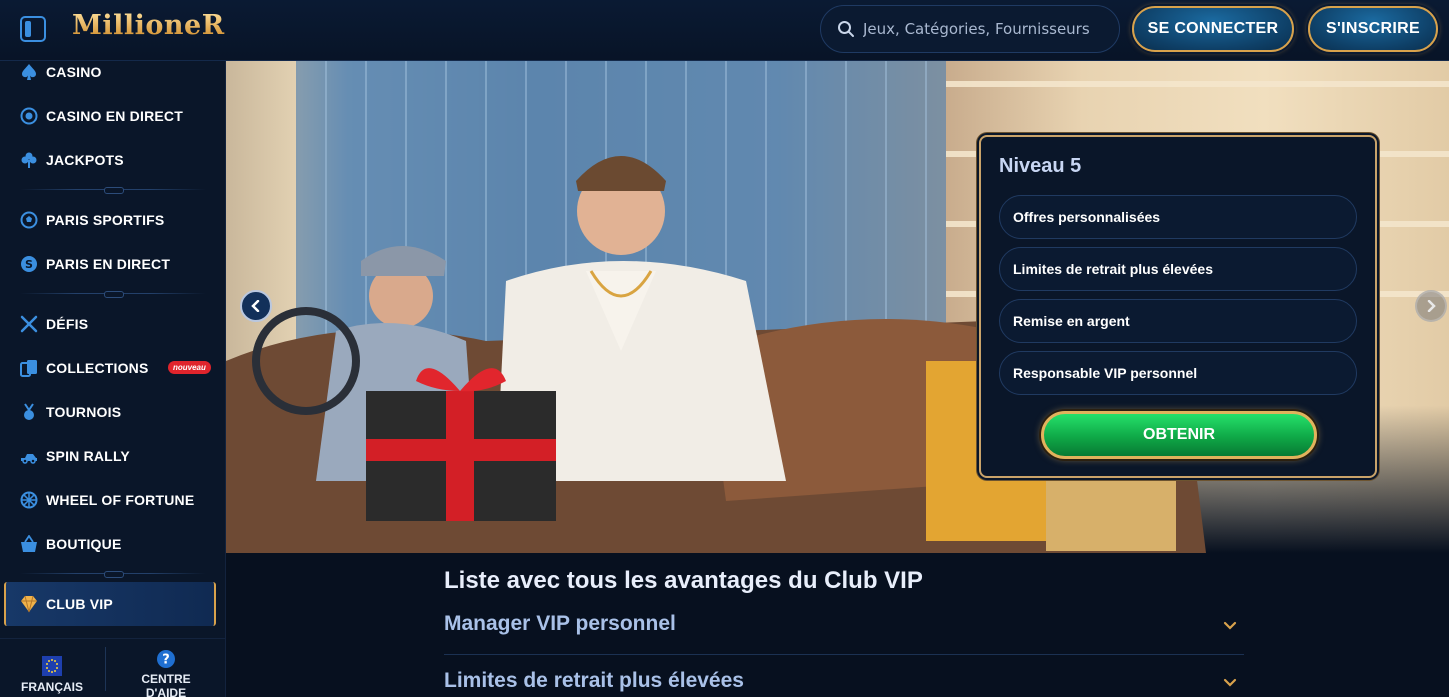  I want to click on sidebar-item-label: DÉFIS, so click(67, 324).